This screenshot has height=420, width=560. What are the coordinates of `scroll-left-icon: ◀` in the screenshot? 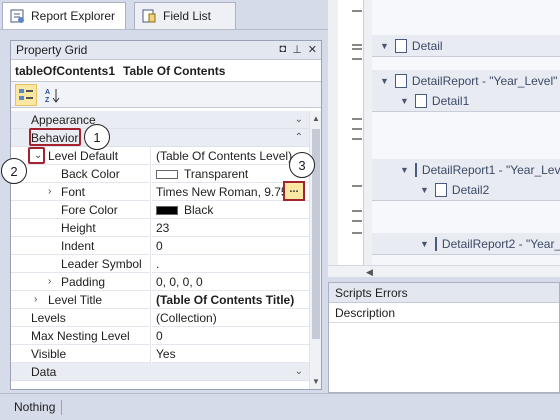 It's located at (369, 272).